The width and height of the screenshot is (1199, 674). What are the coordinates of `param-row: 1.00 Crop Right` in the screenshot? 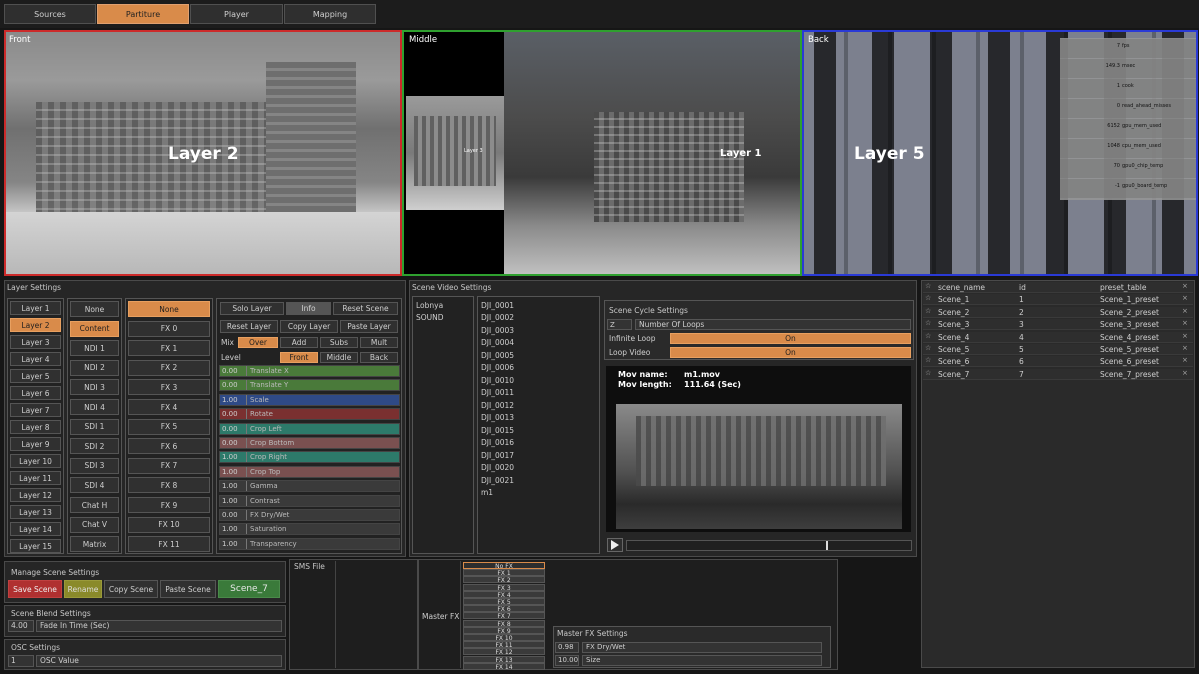 It's located at (309, 457).